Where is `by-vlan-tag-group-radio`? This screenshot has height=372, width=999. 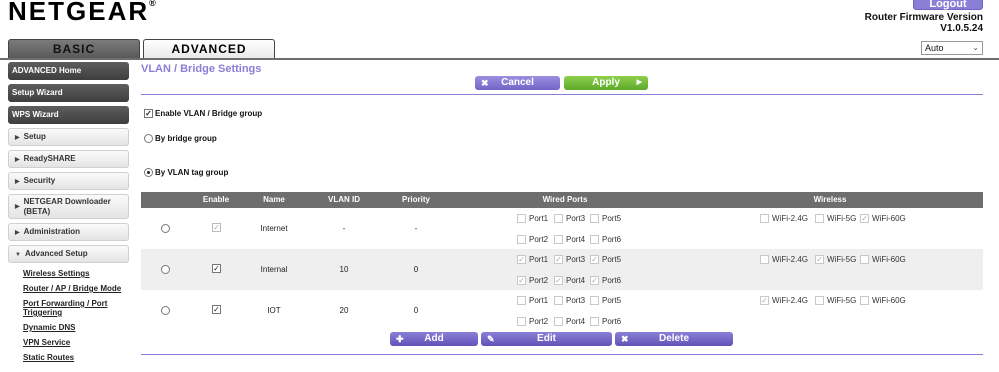
by-vlan-tag-group-radio is located at coordinates (148, 172).